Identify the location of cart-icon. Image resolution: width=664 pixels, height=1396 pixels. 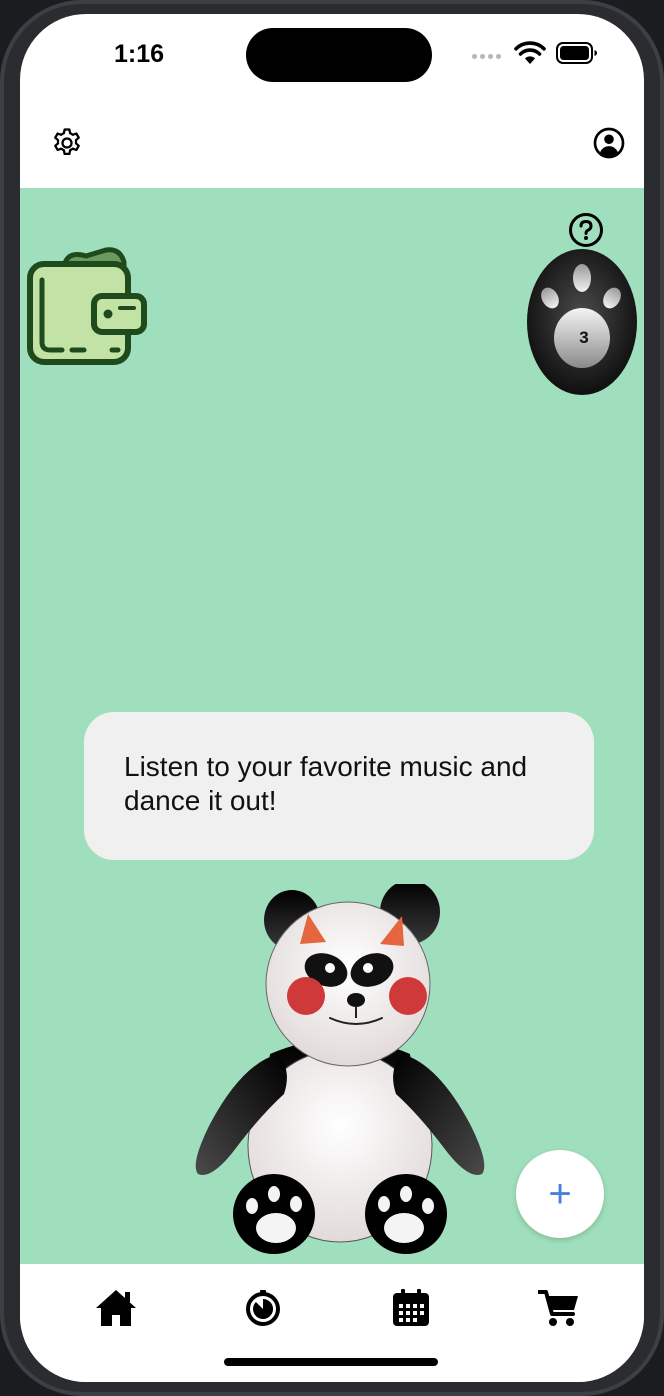
(558, 1308).